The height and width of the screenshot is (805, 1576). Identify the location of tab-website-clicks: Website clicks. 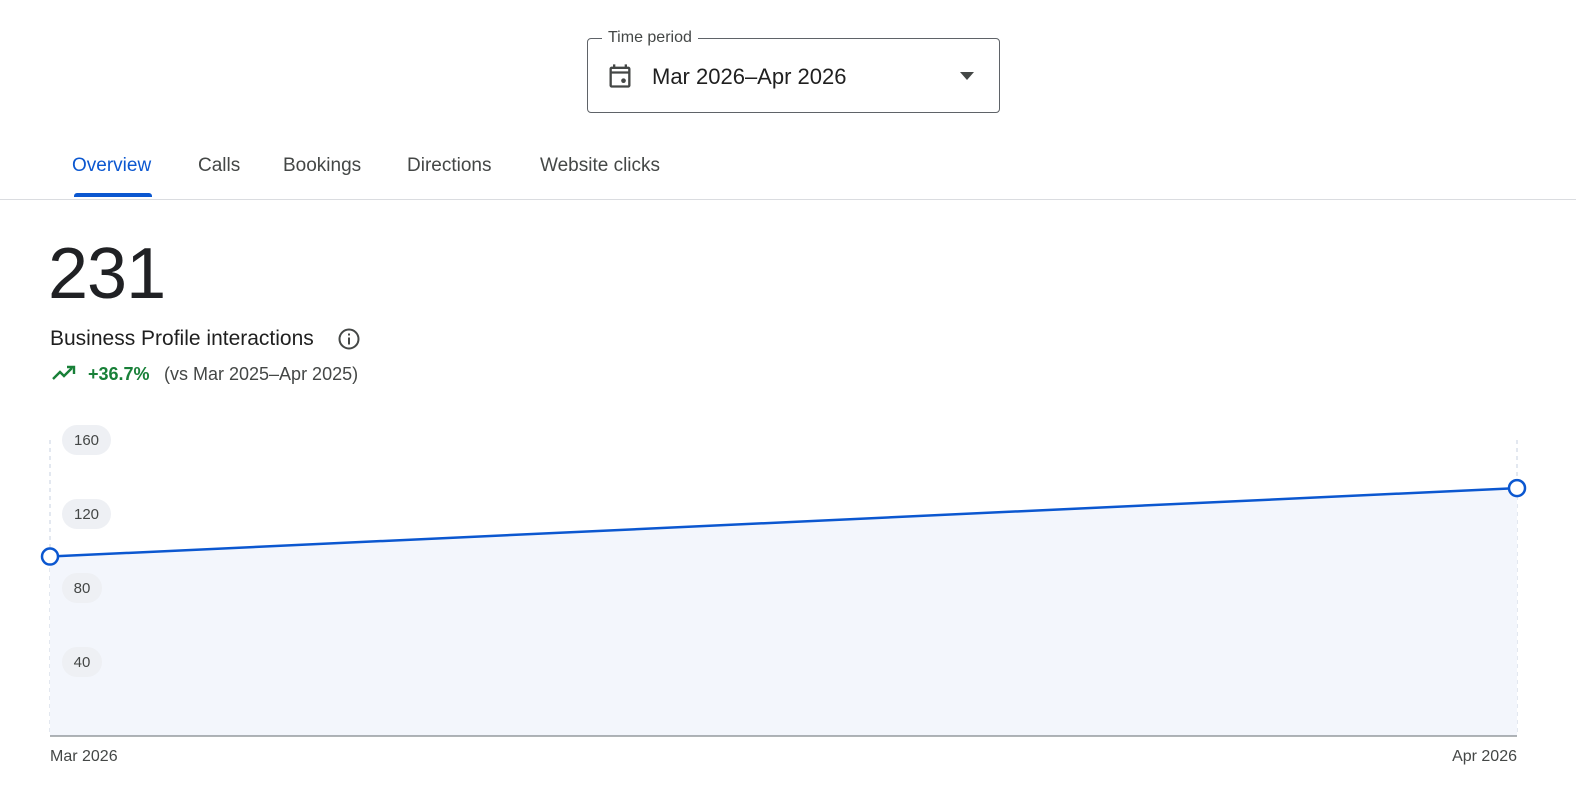
(600, 166).